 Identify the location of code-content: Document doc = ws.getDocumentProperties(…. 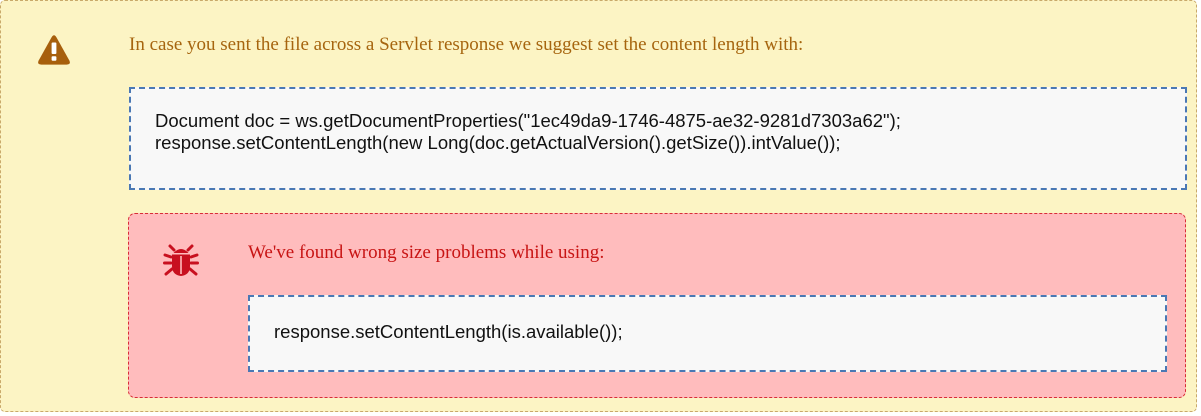
(528, 132).